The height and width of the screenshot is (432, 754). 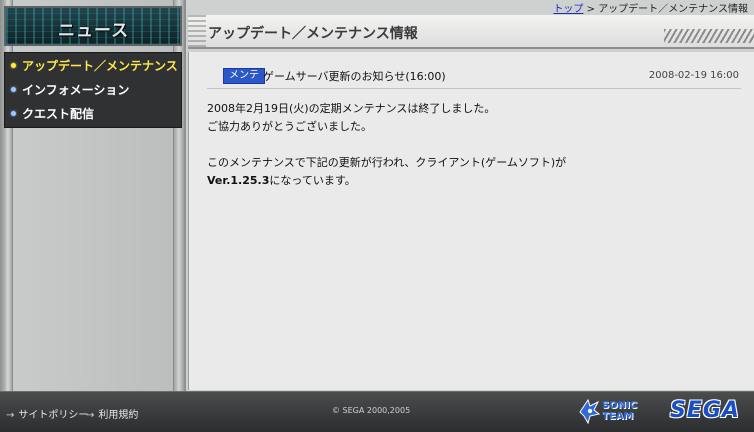 What do you see at coordinates (100, 65) in the screenshot?
I see `sidebar-item-label: アップデート／メンテナンス` at bounding box center [100, 65].